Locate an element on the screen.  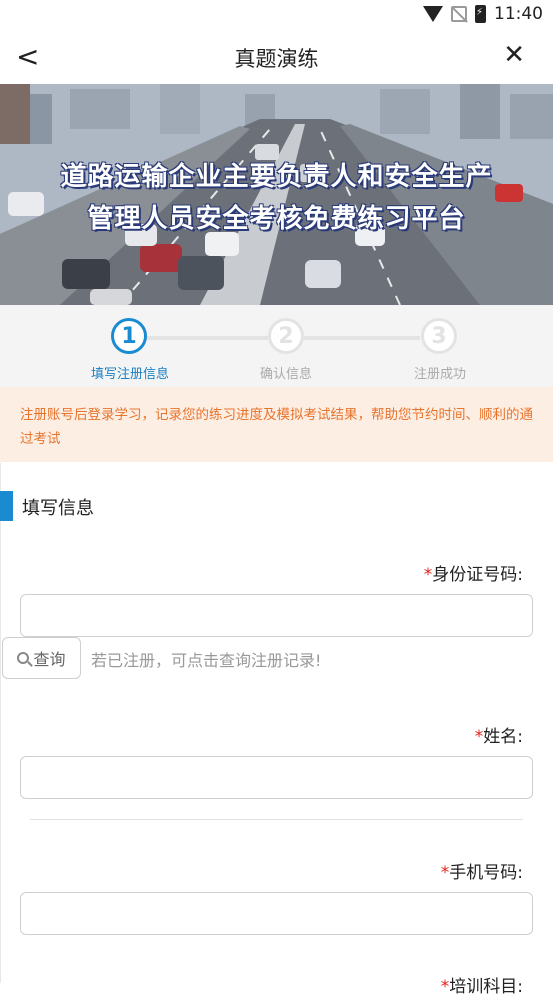
step-1-label: 填写注册信息 is located at coordinates (129, 374).